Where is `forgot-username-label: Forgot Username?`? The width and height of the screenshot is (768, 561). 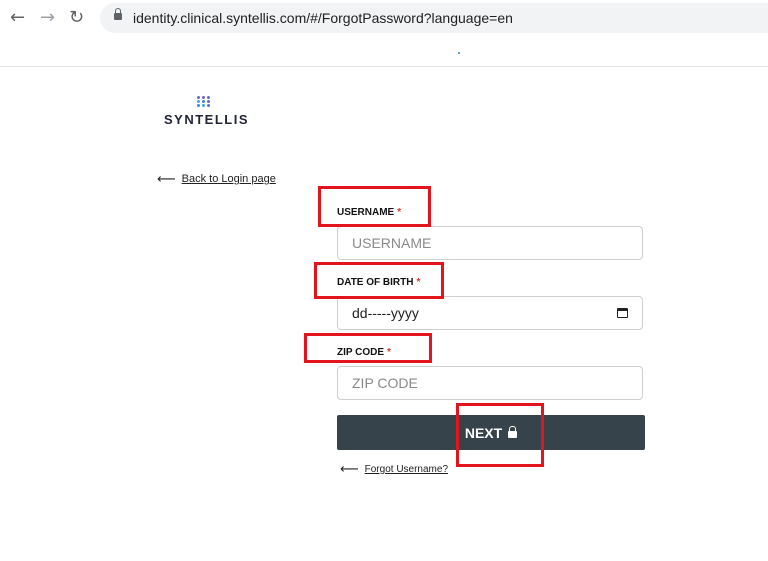
forgot-username-label: Forgot Username? is located at coordinates (406, 469).